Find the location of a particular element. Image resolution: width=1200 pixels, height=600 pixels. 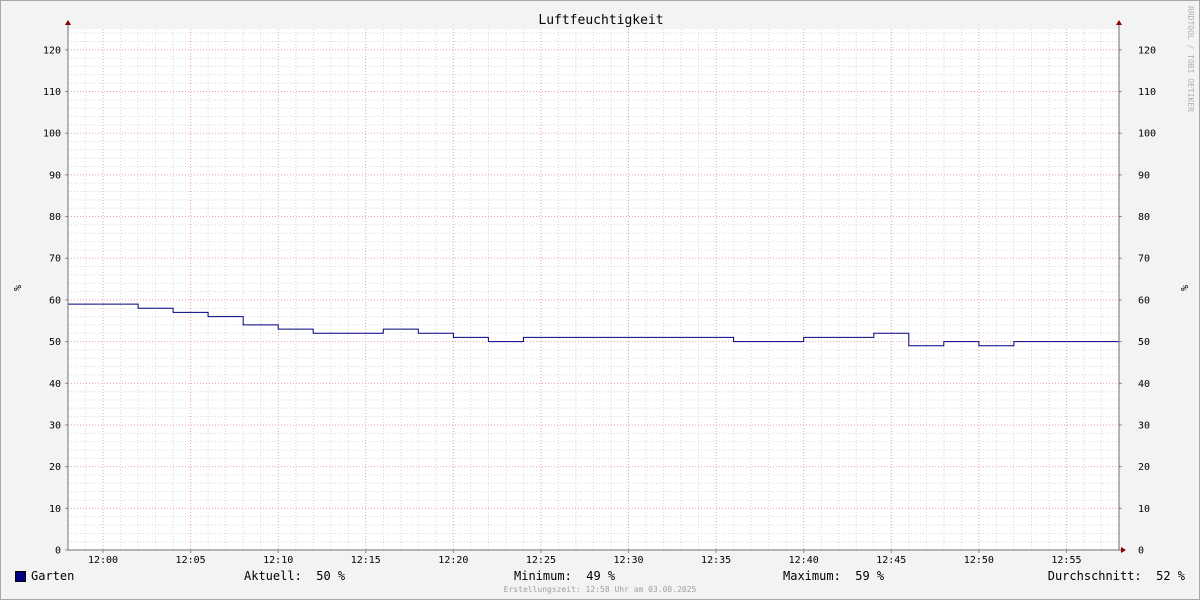

x-tick-label: 12:05 is located at coordinates (191, 560).